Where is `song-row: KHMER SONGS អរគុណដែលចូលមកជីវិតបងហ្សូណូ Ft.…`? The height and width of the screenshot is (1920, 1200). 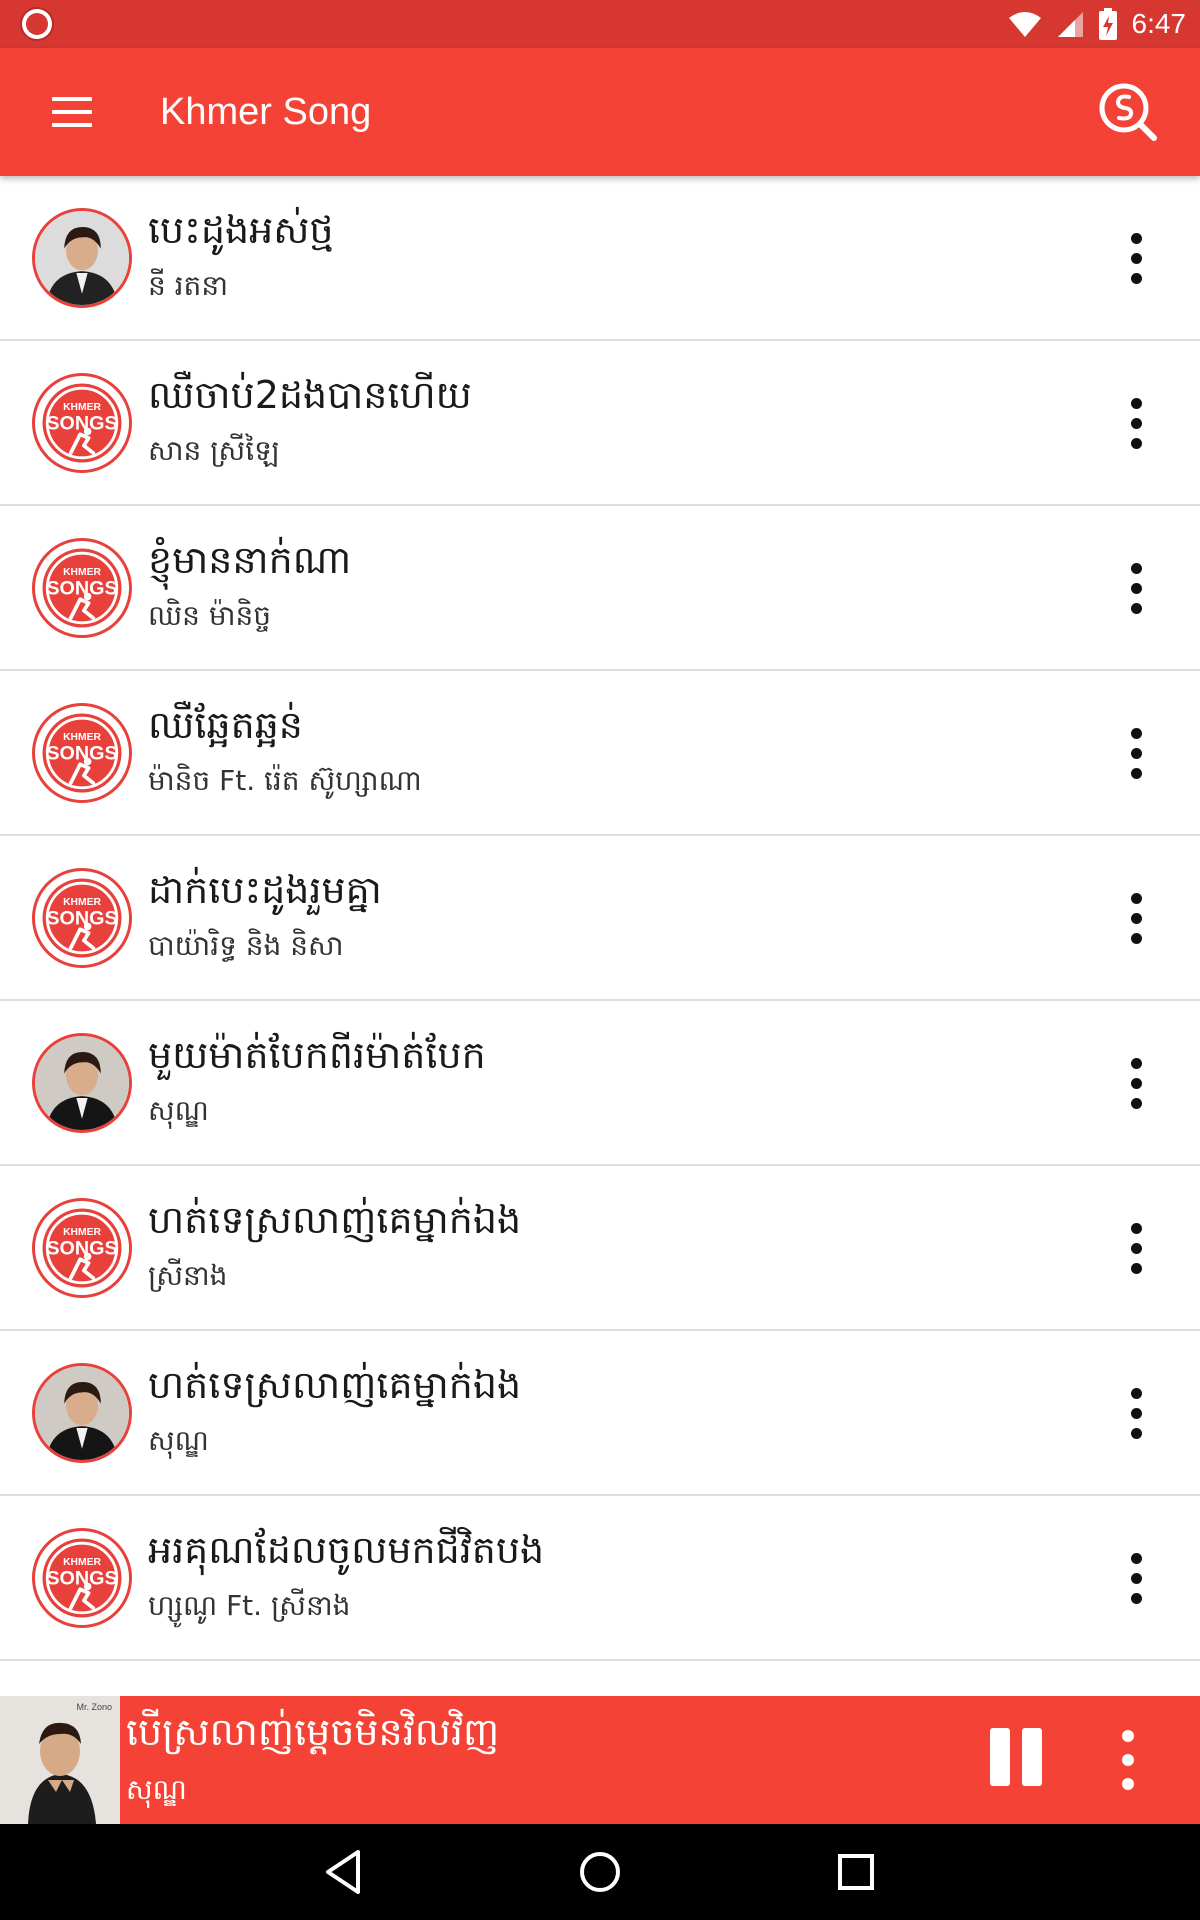
song-row: KHMER SONGS អរគុណដែលចូលមកជីវិតបងហ្សូណូ Ft.… is located at coordinates (600, 1578).